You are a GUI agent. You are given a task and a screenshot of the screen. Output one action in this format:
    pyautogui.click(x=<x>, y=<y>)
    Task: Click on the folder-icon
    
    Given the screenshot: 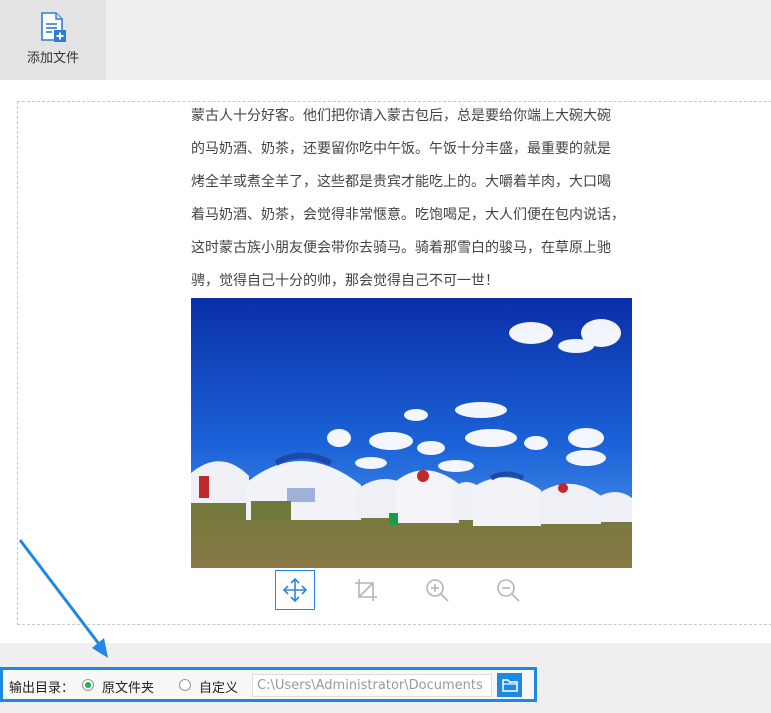 What is the action you would take?
    pyautogui.click(x=509, y=685)
    